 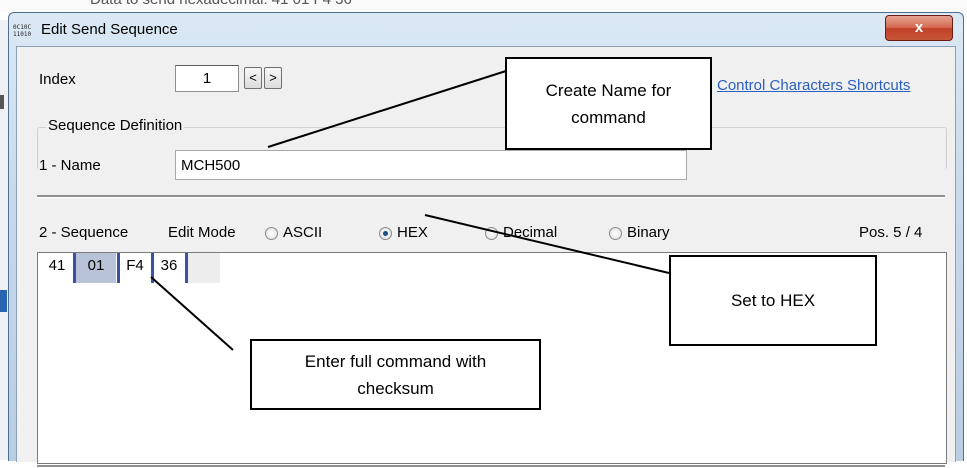 I want to click on byte-cell: 36, so click(x=169, y=268).